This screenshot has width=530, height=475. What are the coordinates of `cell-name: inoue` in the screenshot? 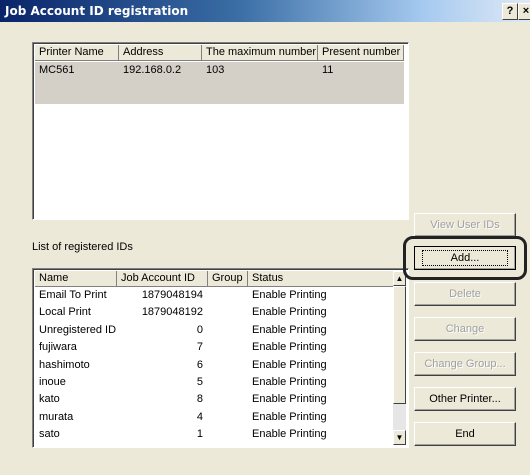 It's located at (52, 382).